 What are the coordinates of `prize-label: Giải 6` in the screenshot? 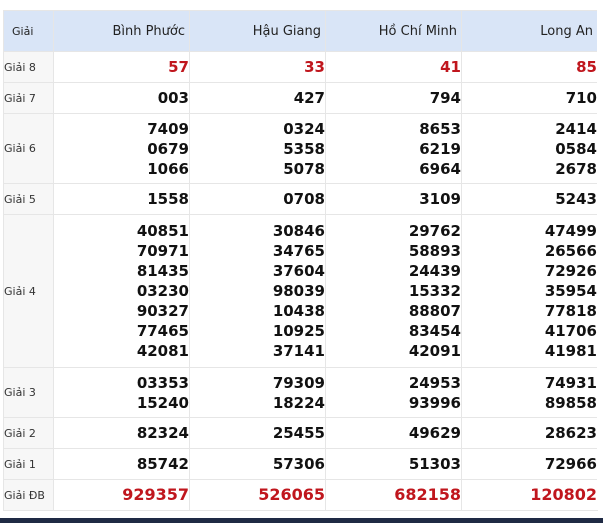 It's located at (28, 148).